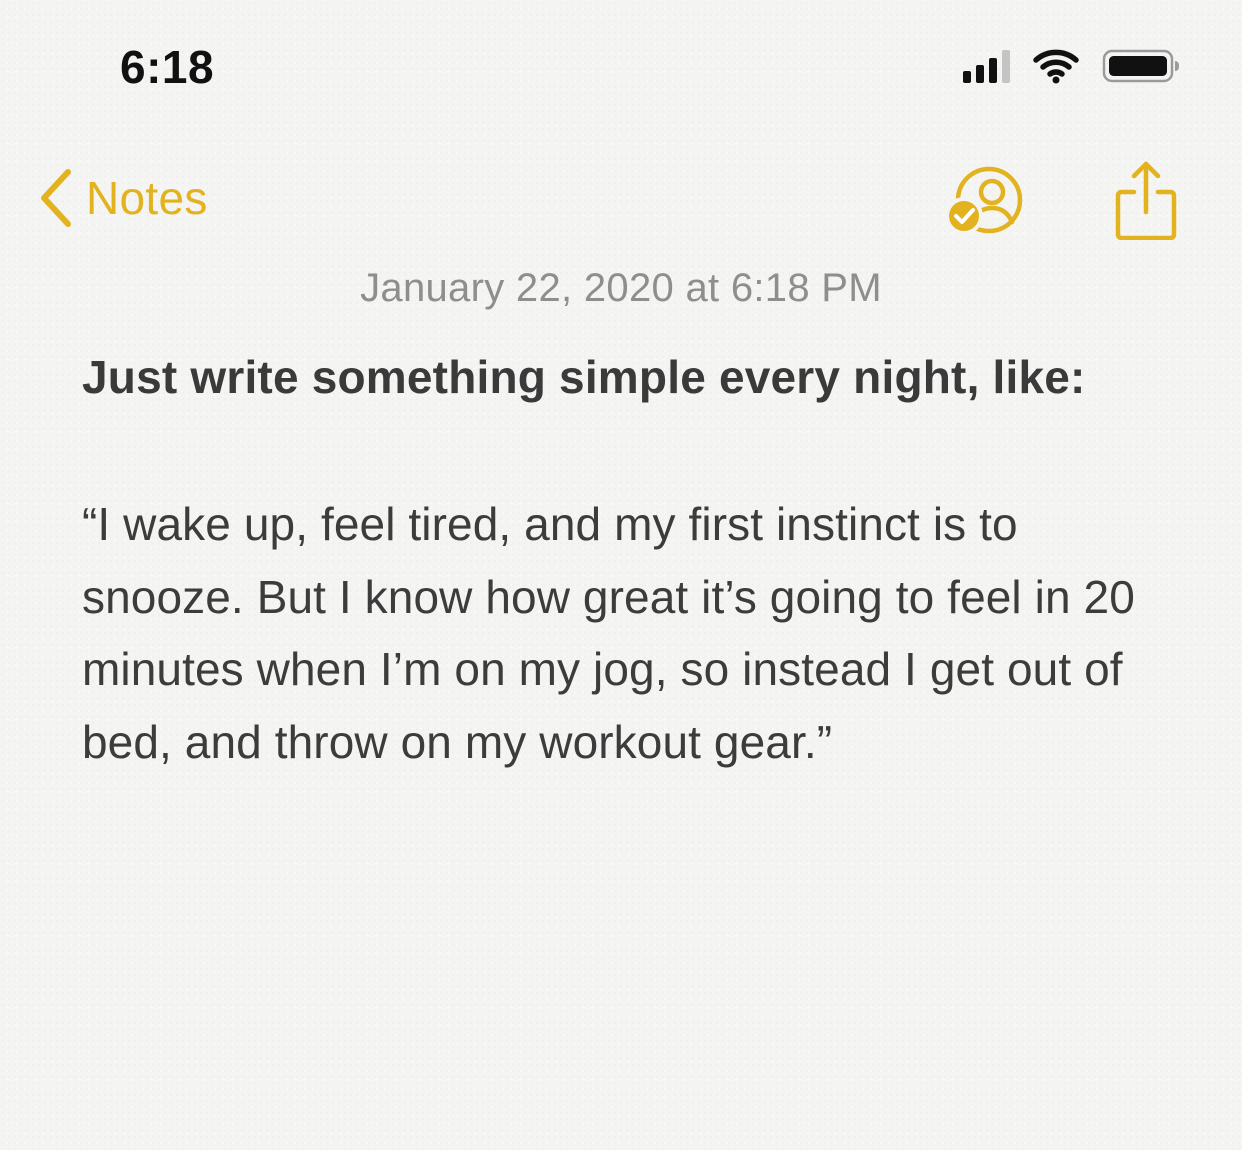  Describe the element at coordinates (621, 288) in the screenshot. I see `note-date: January 22, 2020 at 6:18 PM` at that location.